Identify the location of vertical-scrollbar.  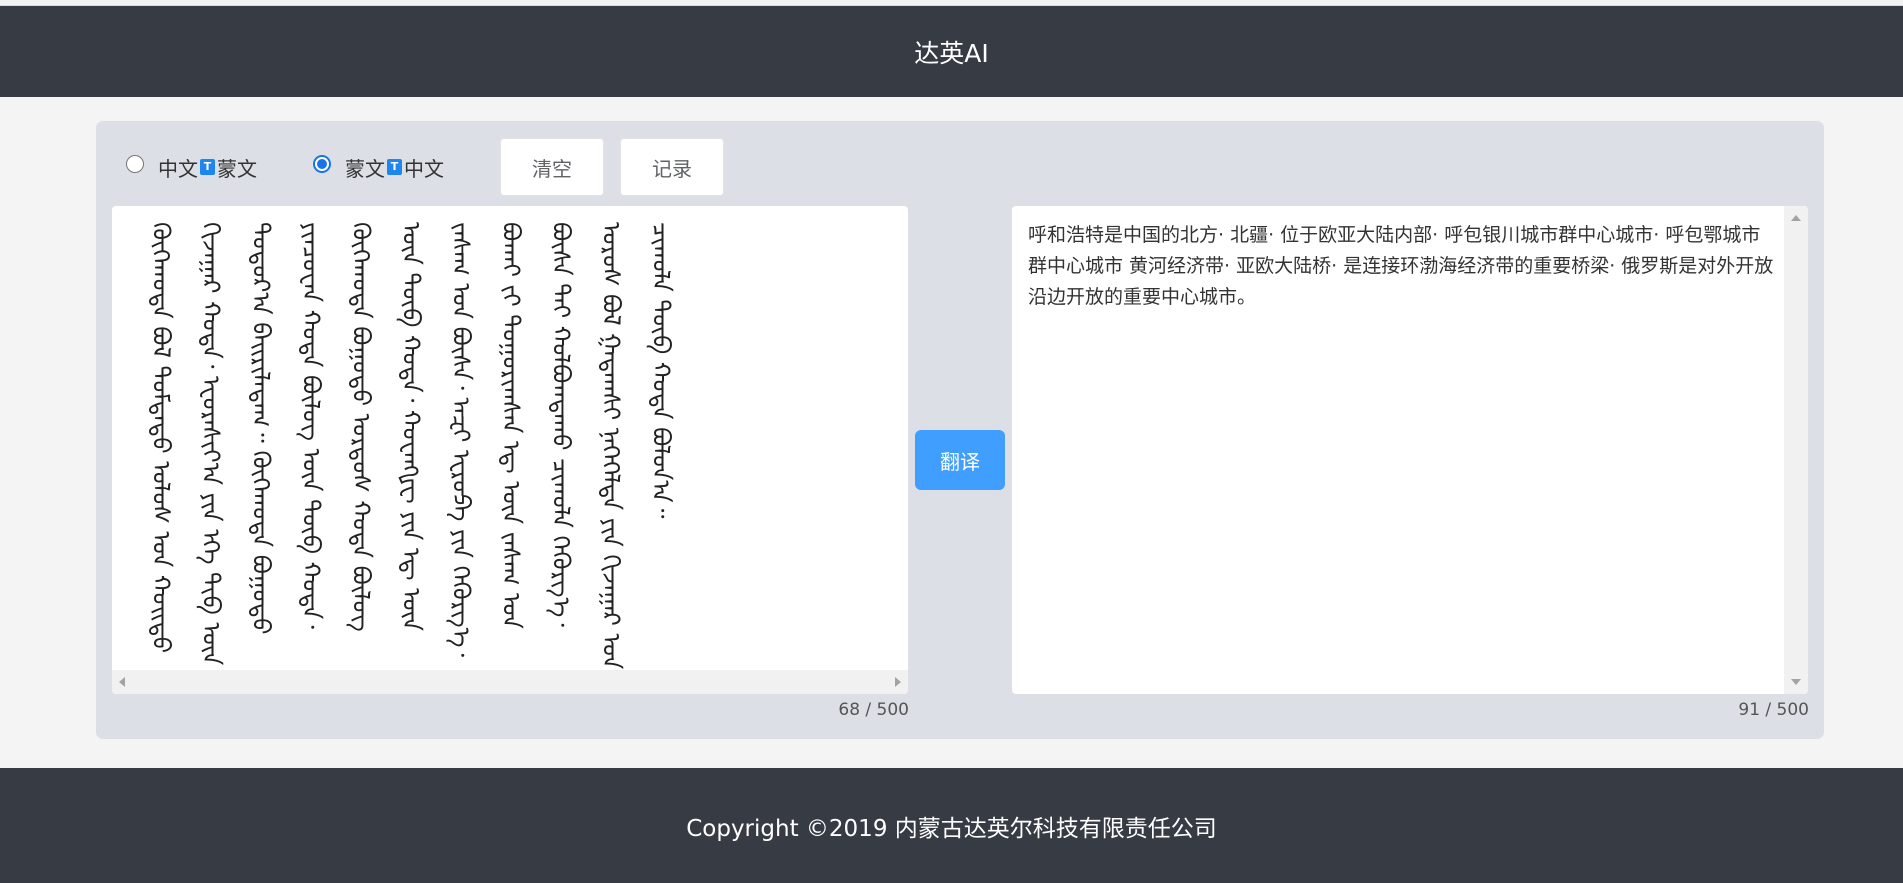
(1796, 450).